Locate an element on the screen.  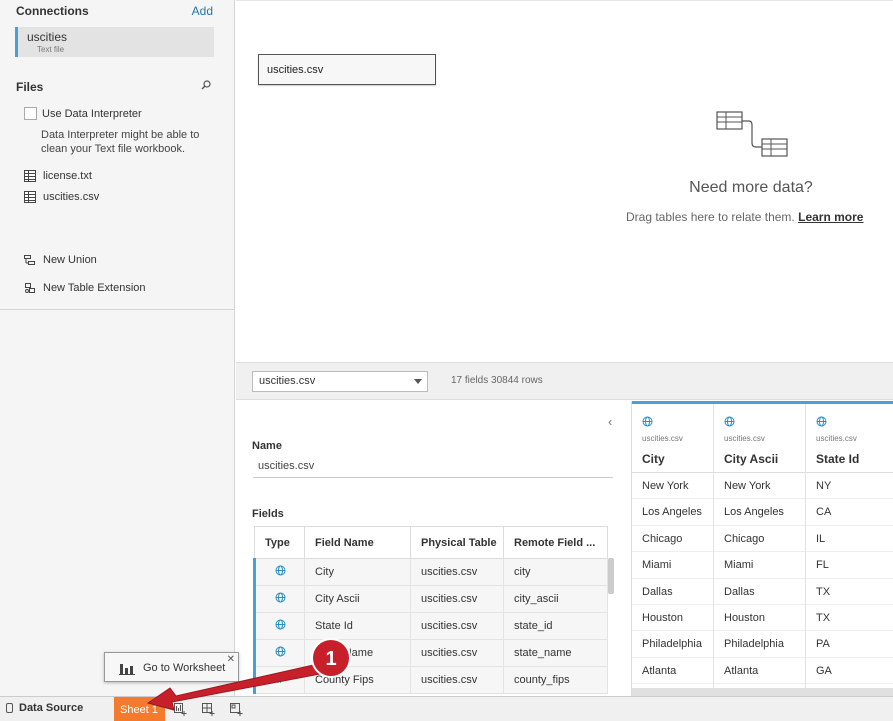
remote-field-cell: state_id is located at coordinates (555, 626).